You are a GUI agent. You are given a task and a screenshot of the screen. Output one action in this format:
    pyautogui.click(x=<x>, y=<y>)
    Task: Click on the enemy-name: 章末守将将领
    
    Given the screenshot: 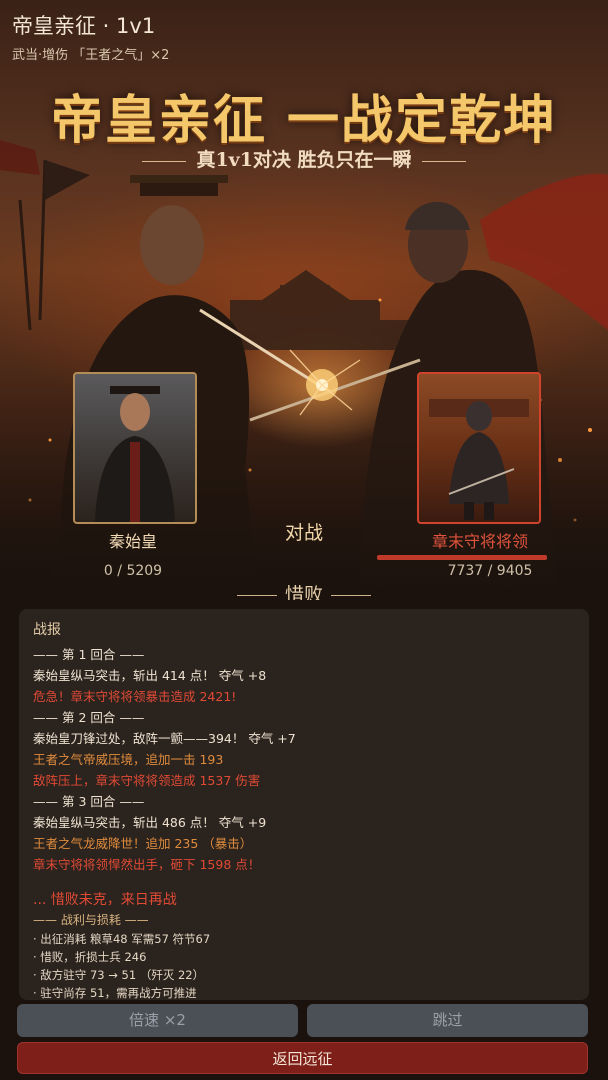 What is the action you would take?
    pyautogui.click(x=479, y=541)
    